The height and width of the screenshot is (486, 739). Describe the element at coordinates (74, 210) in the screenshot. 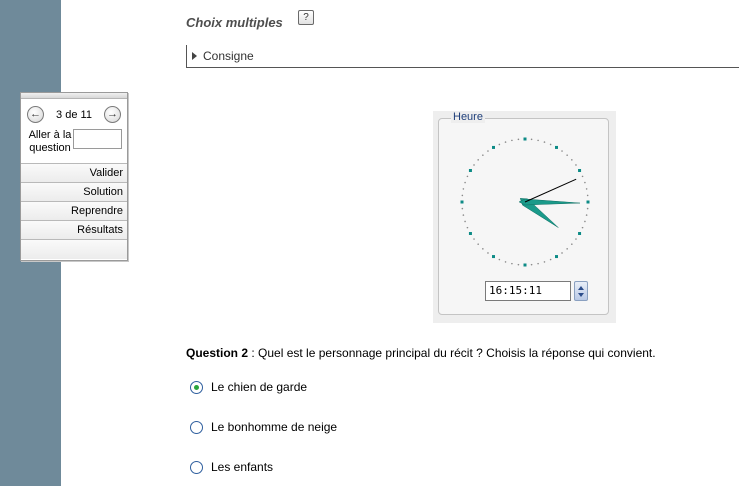

I see `restart-button: Reprendre` at that location.